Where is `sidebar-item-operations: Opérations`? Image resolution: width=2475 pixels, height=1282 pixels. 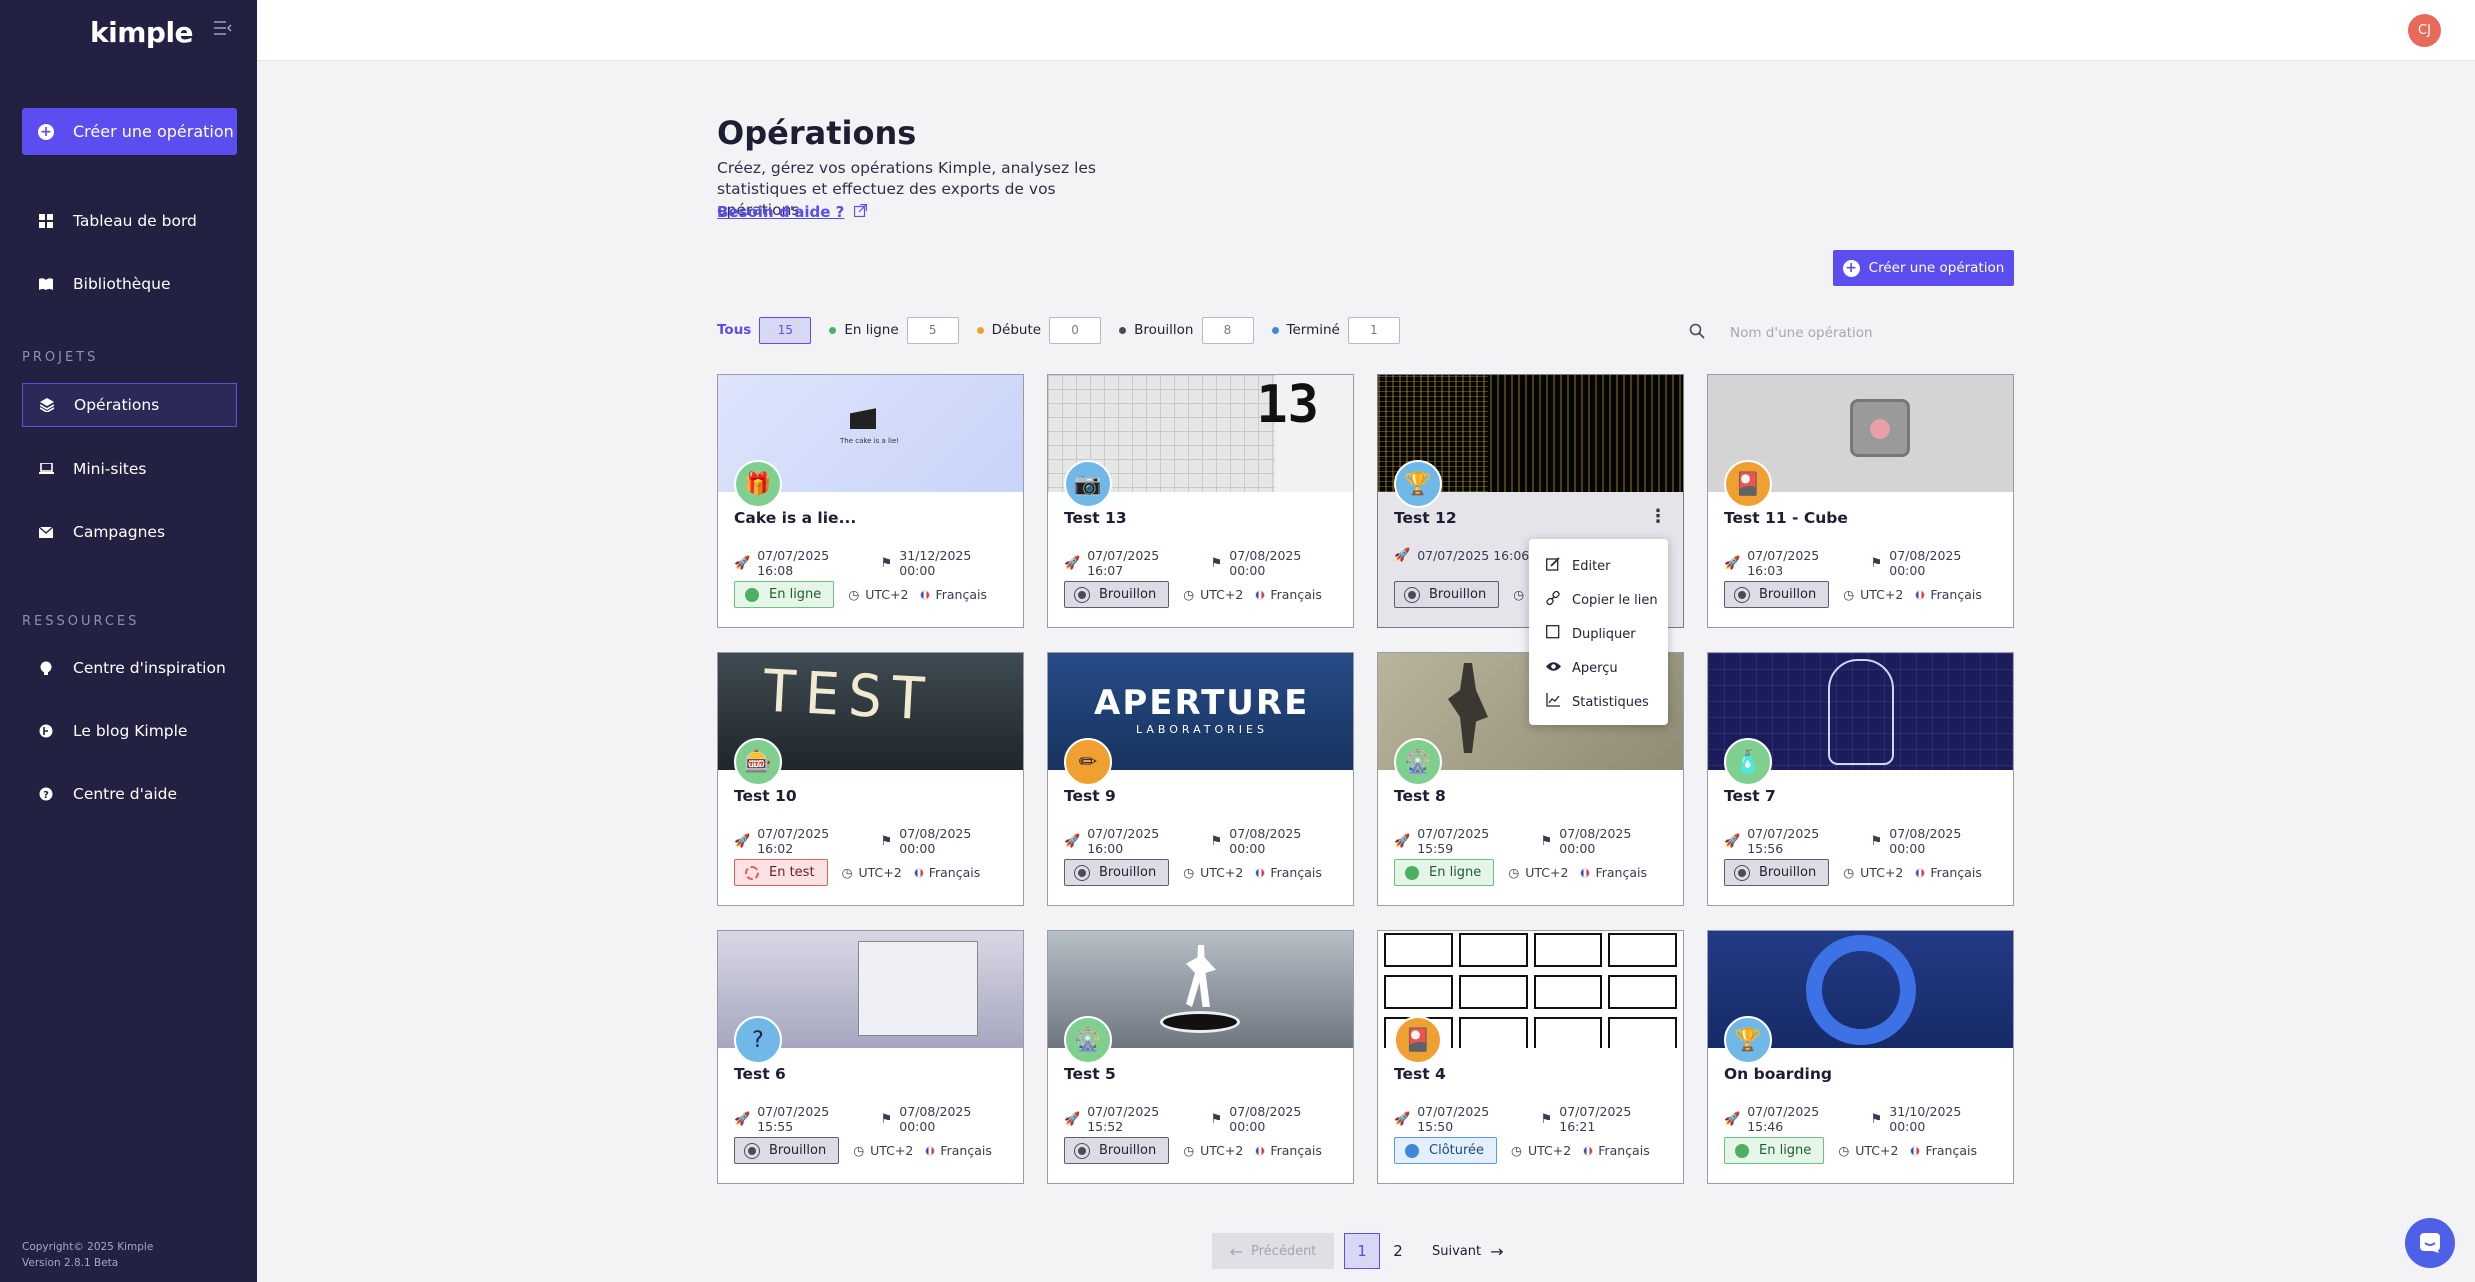
sidebar-item-operations: Opérations is located at coordinates (129, 405).